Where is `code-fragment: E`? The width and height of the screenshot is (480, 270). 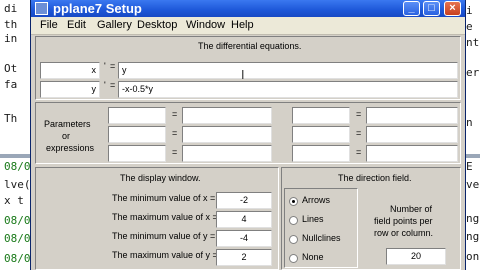
code-fragment: E is located at coordinates (469, 166).